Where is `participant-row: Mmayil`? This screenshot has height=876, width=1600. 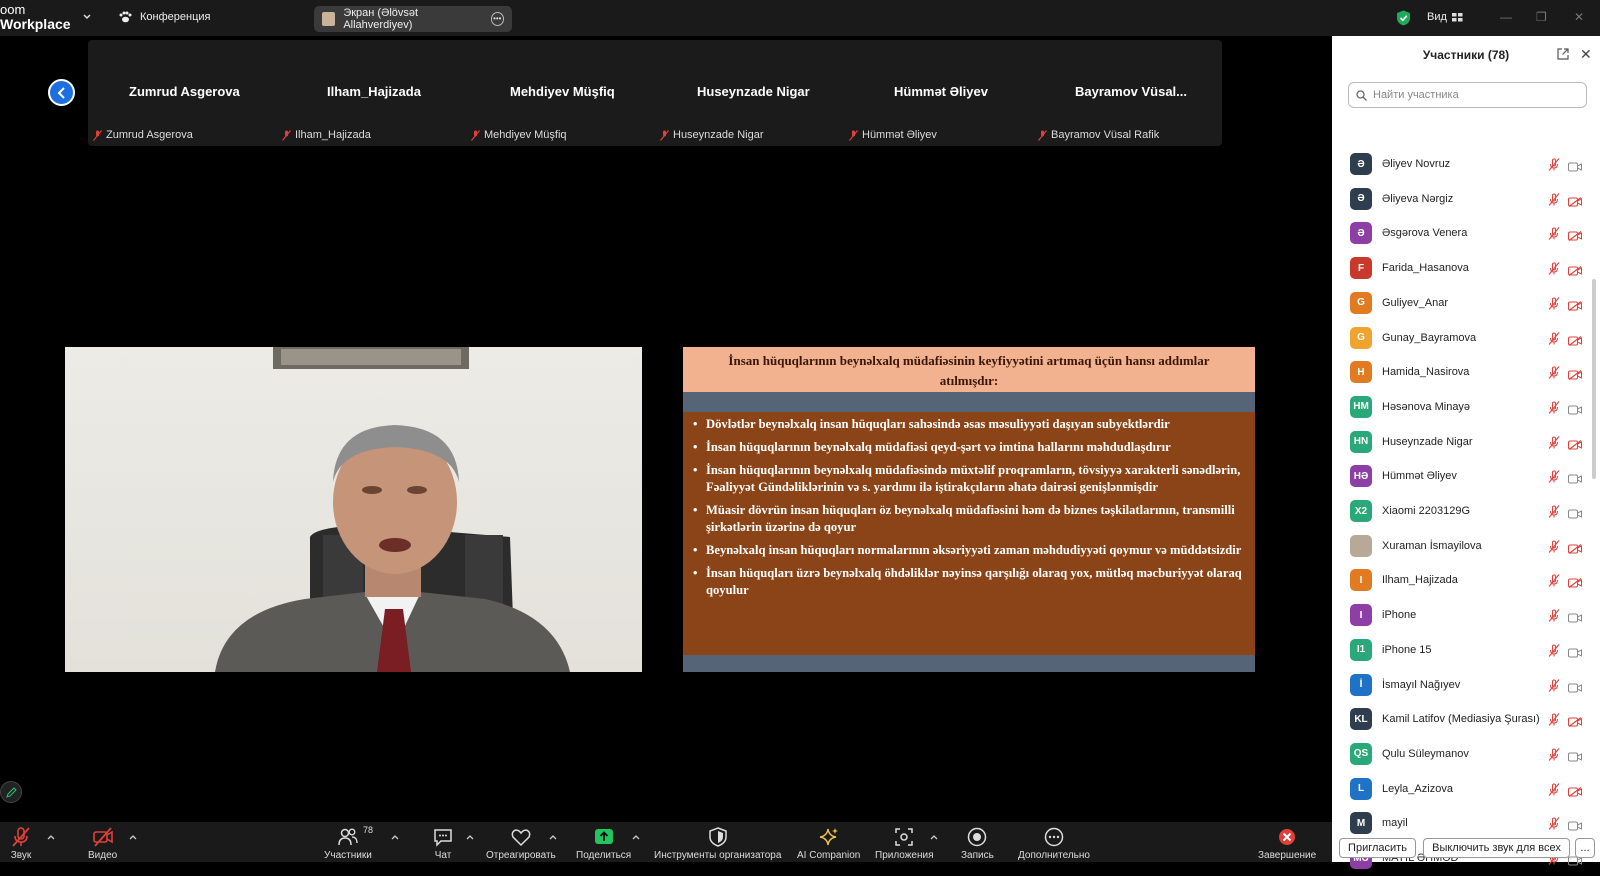
participant-row: Mmayil is located at coordinates (1461, 824).